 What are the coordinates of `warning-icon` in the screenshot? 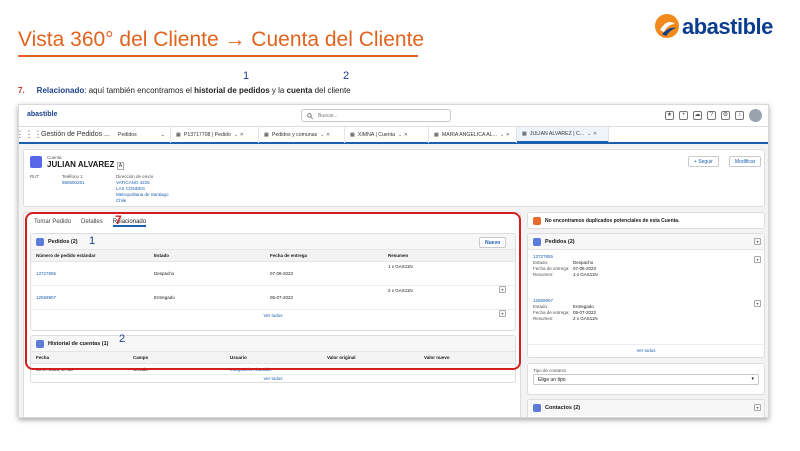 It's located at (537, 221).